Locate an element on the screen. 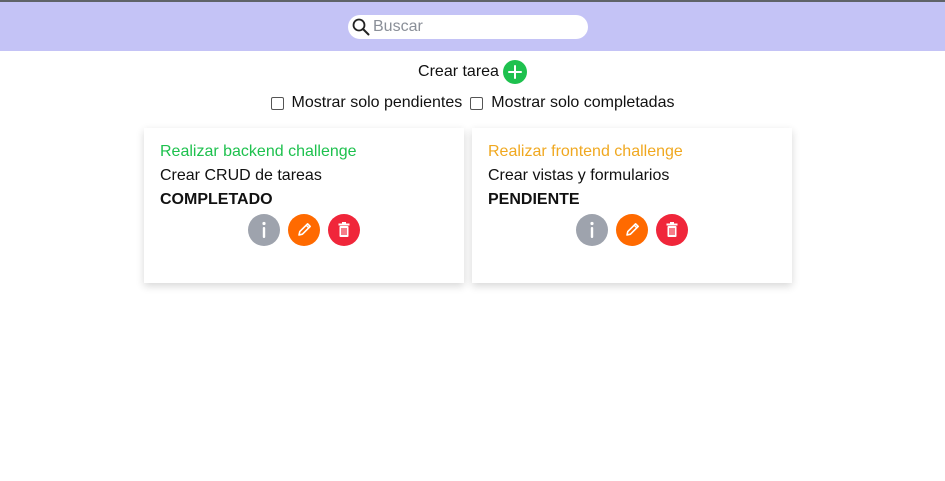  filter-completed: Mostrar solo completadas is located at coordinates (572, 103).